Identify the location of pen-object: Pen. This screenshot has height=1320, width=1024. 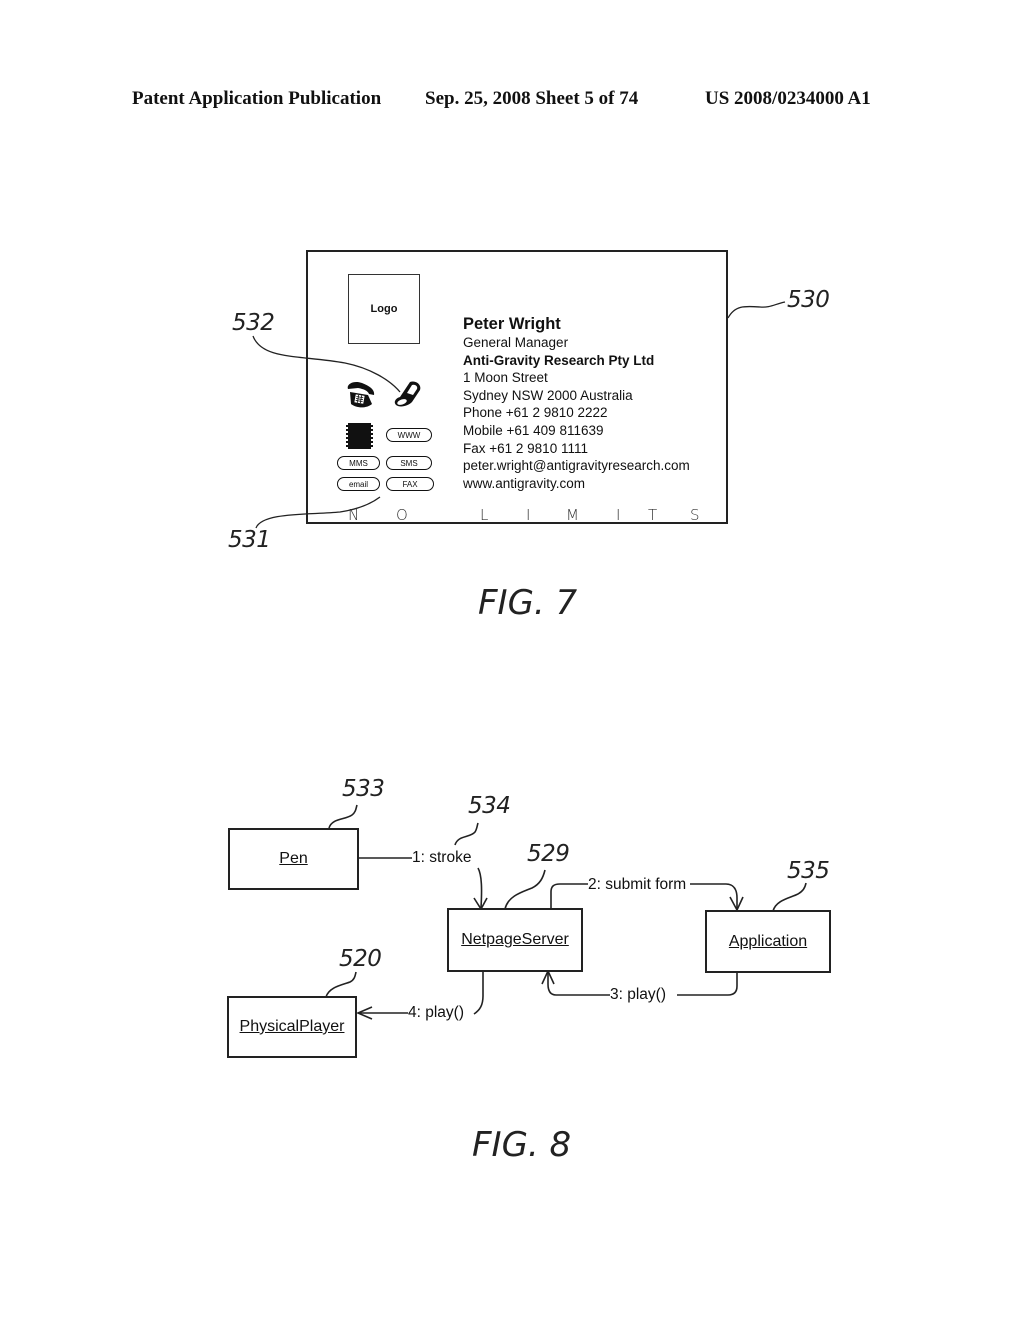
(293, 859).